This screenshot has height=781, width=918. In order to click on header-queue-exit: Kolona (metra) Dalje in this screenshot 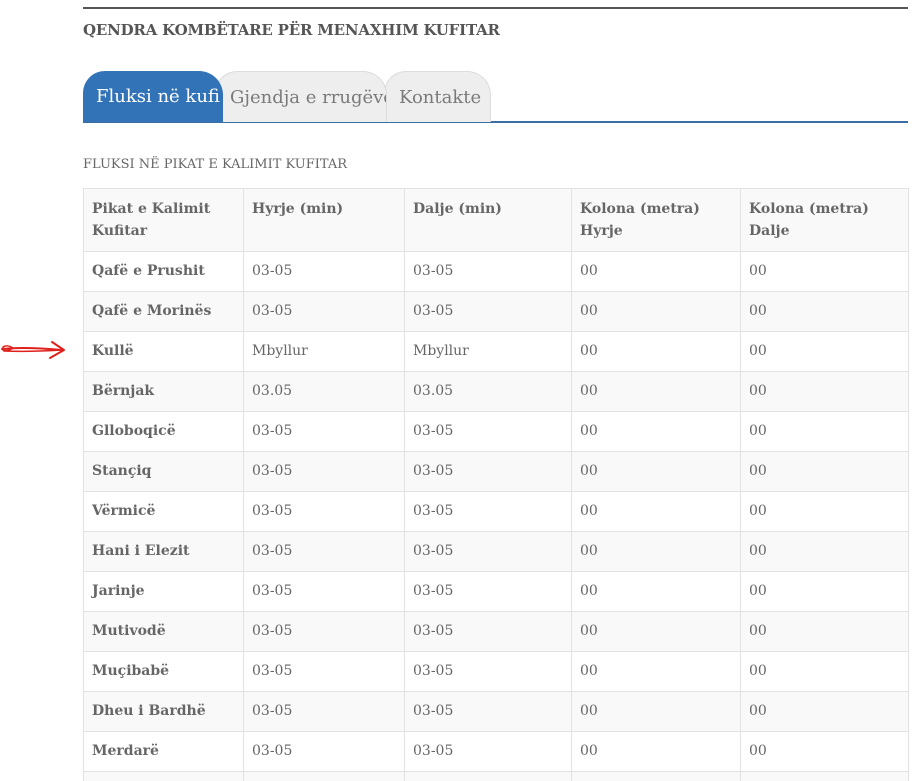, I will do `click(824, 220)`.